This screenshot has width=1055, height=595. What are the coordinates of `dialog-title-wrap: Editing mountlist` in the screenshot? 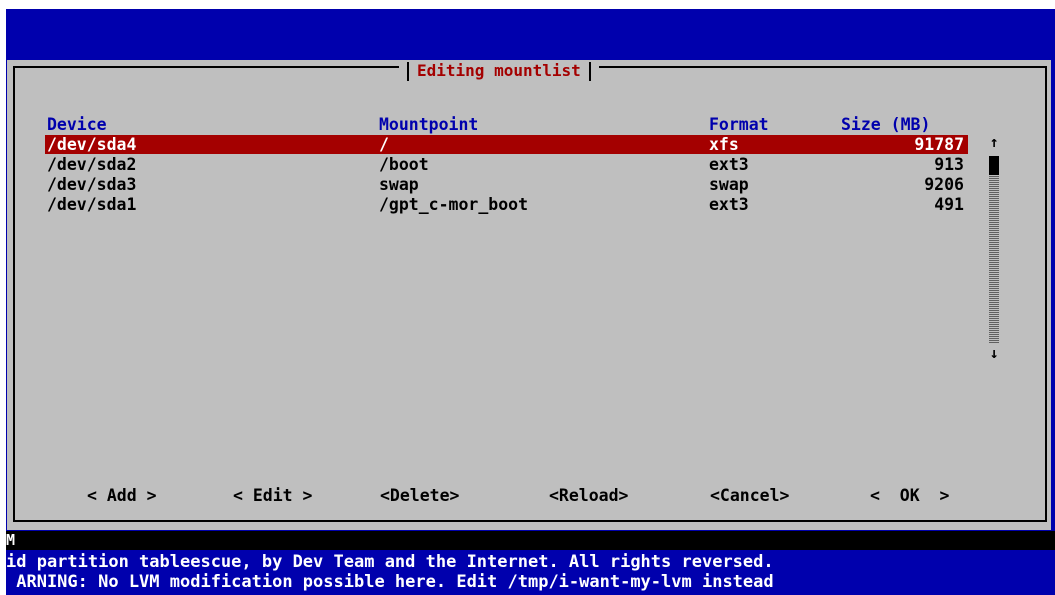 It's located at (499, 71).